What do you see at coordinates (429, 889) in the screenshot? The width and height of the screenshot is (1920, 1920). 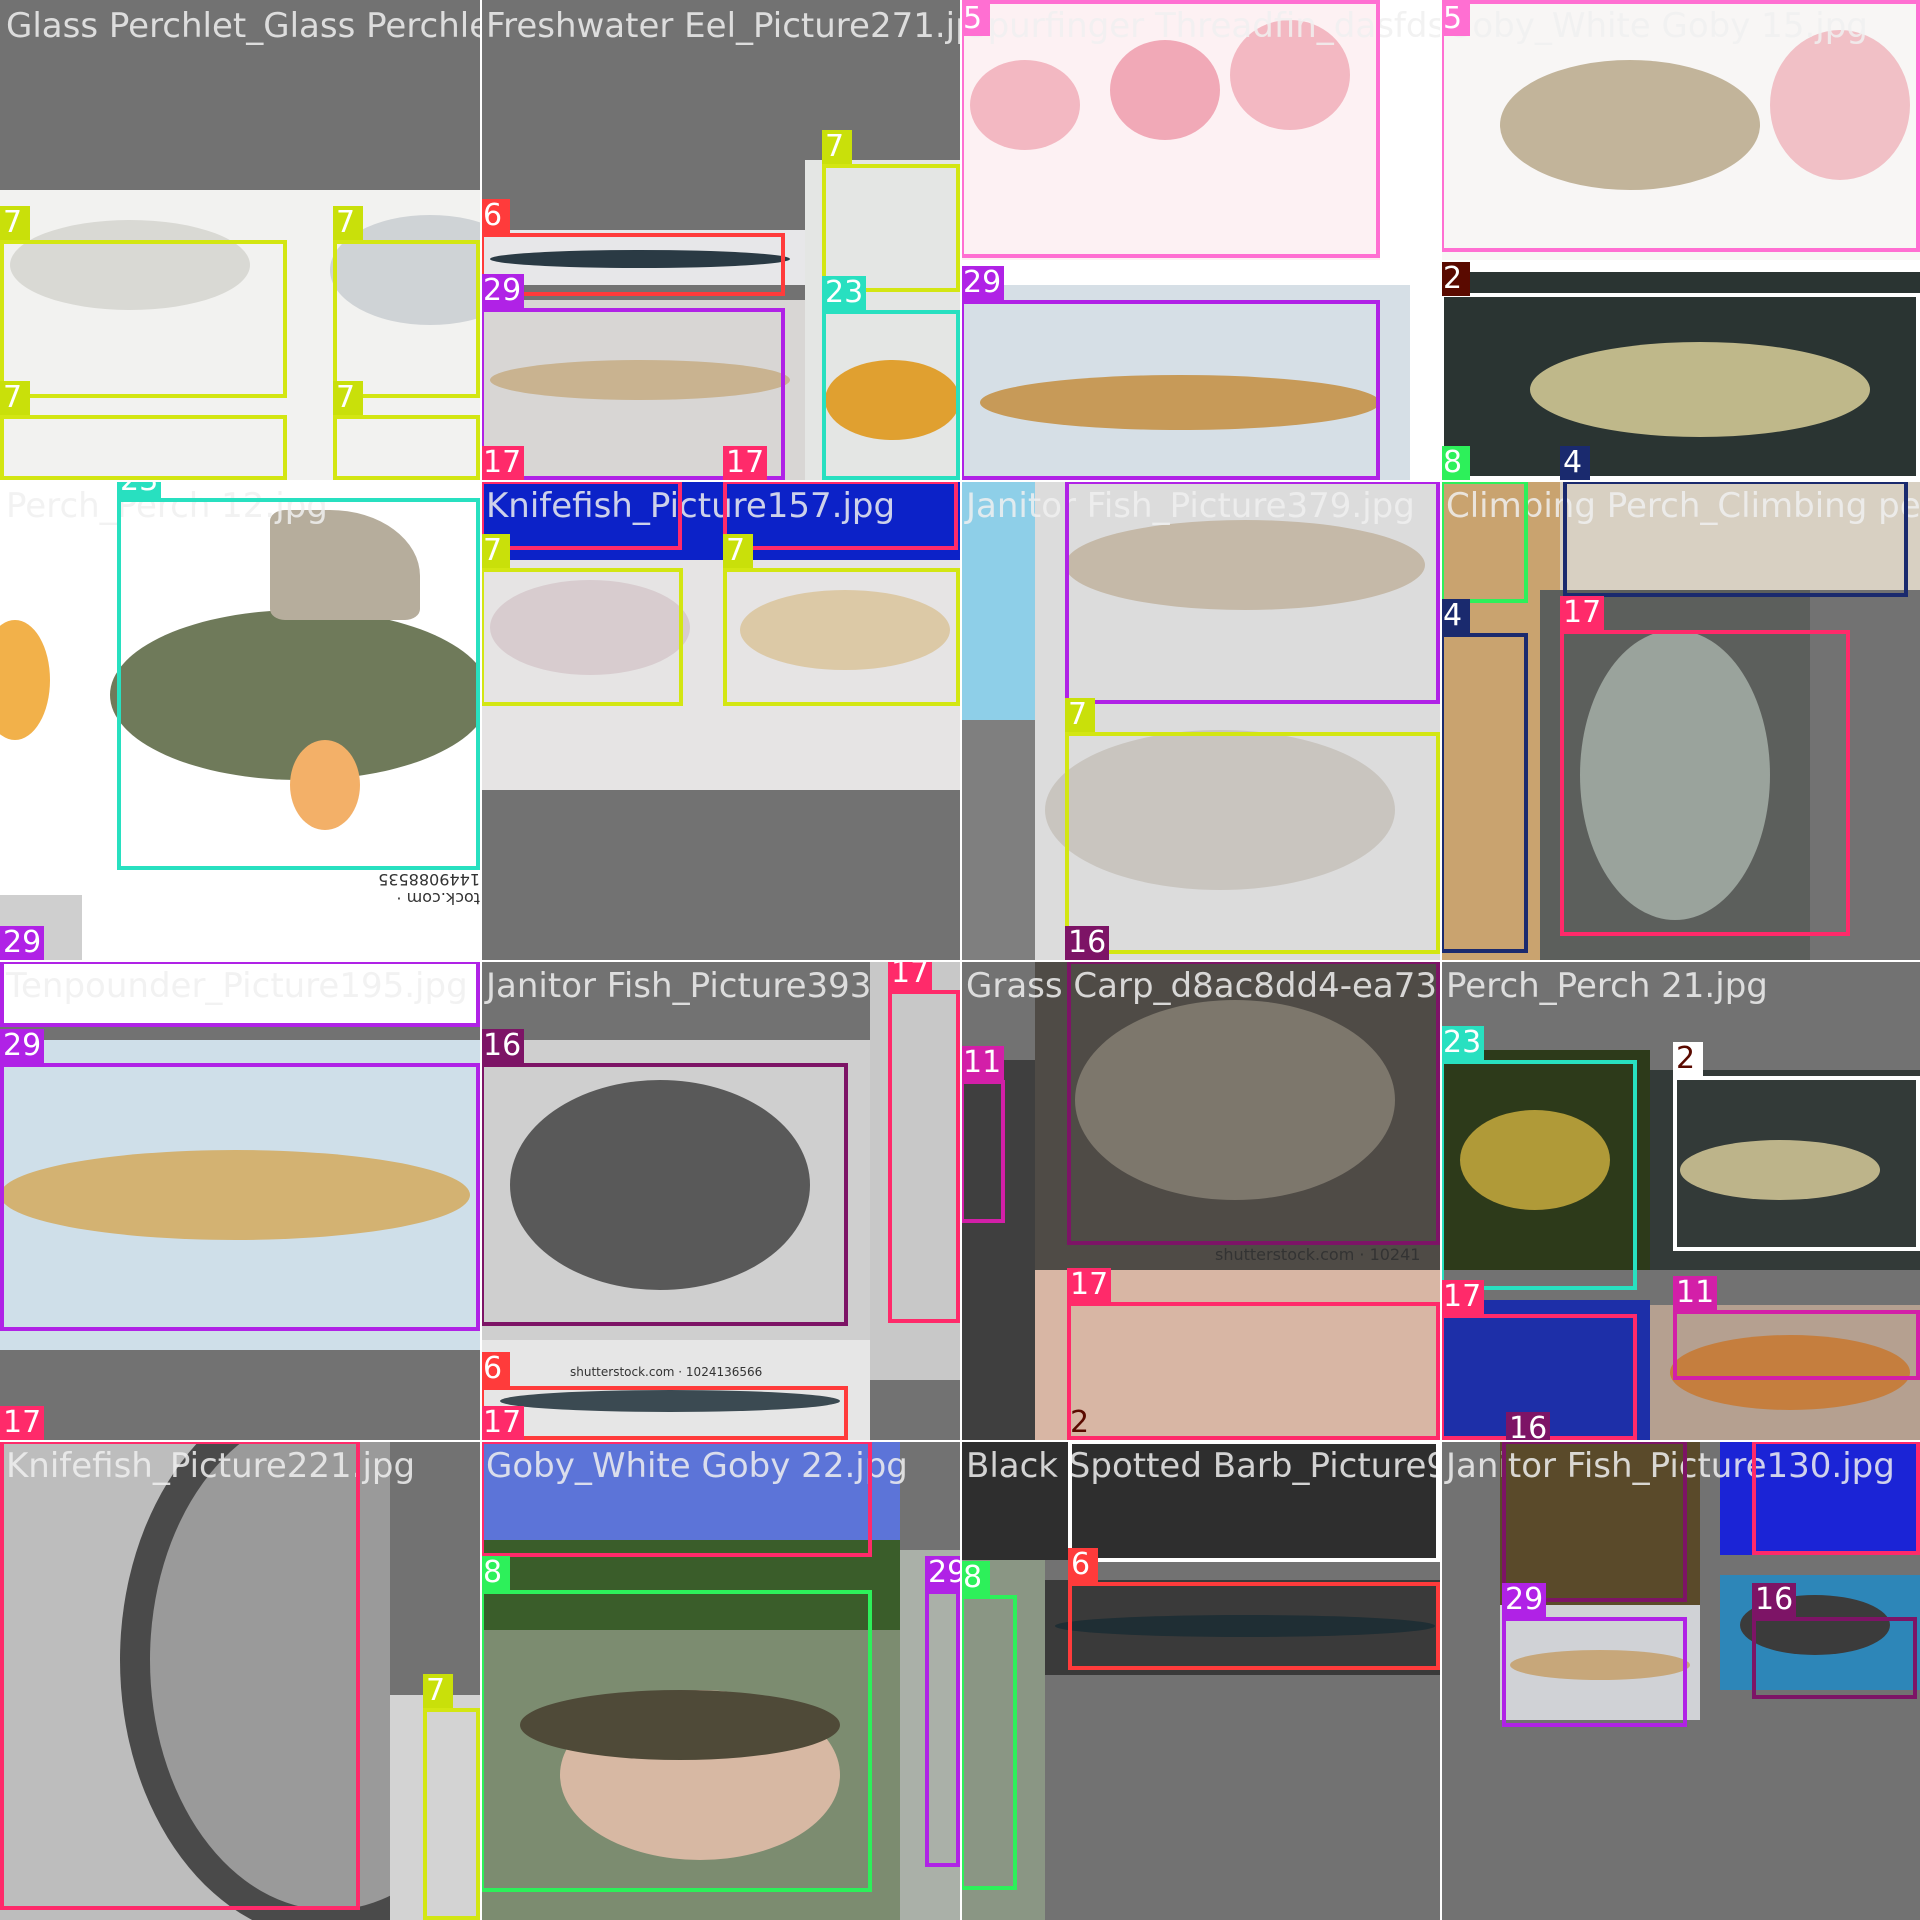 I see `watermark: tock.com · 1449088535` at bounding box center [429, 889].